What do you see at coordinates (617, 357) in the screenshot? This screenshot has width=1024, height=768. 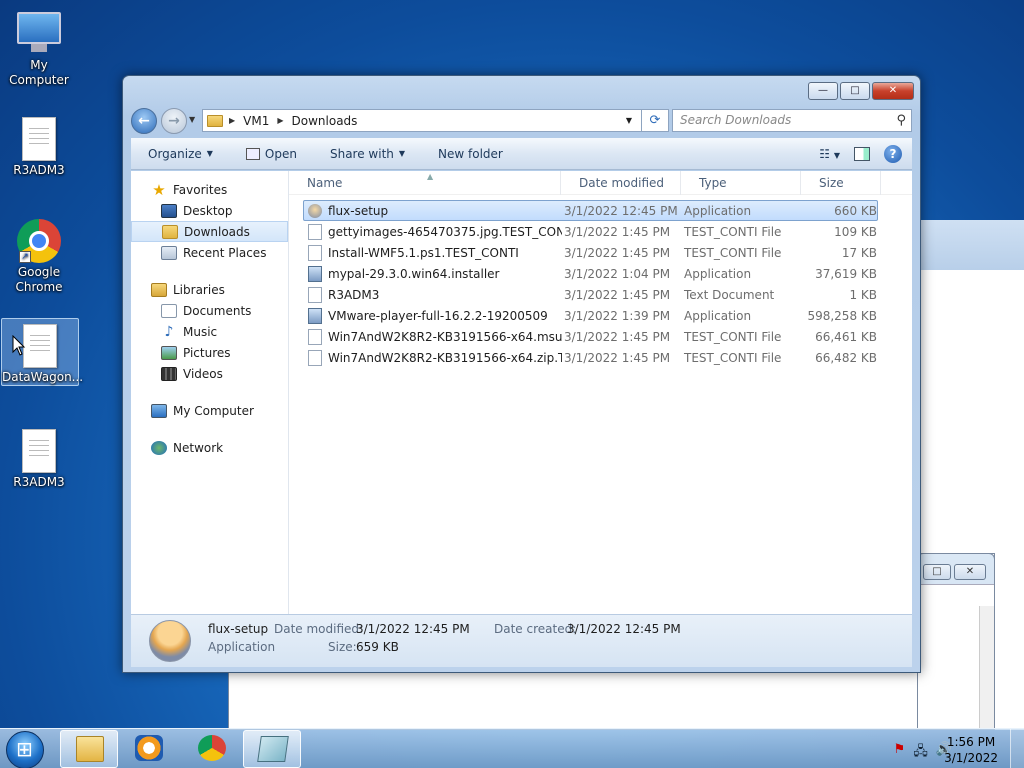 I see `file-date: 3/1/2022 1:45 PM` at bounding box center [617, 357].